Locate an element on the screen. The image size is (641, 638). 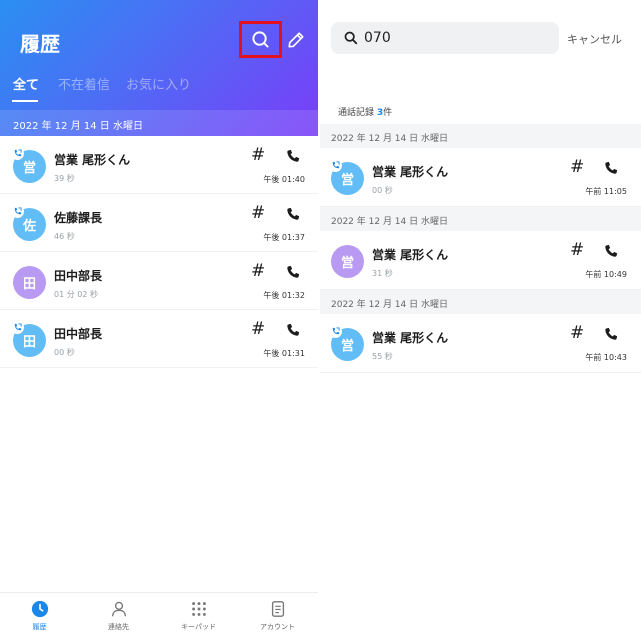
nav-contacts: 連絡先 is located at coordinates (118, 615).